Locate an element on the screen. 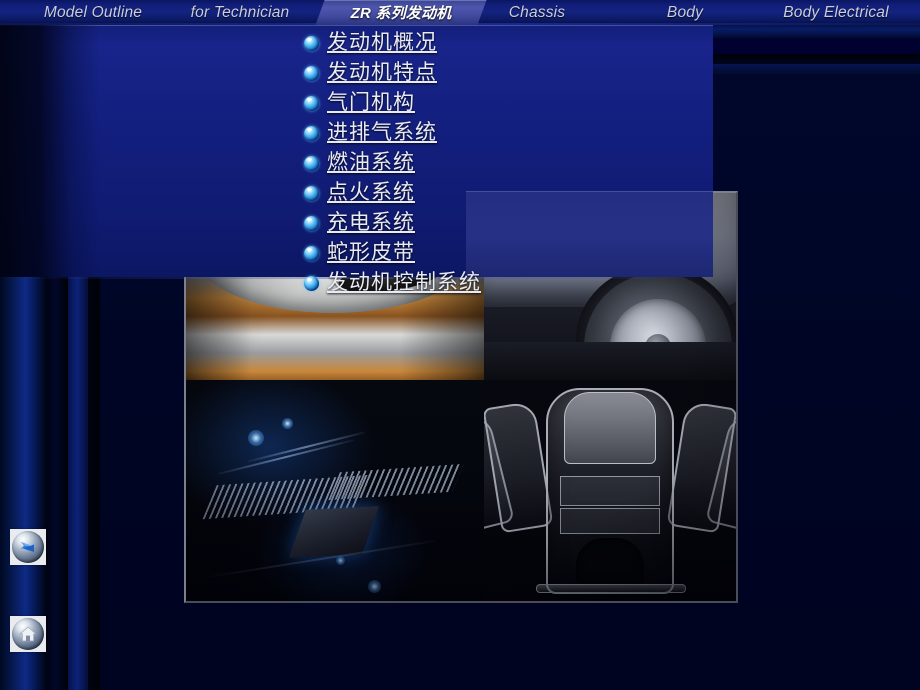 This screenshot has height=690, width=920. menu-item-engine-features: 发动机特点 is located at coordinates (474, 73).